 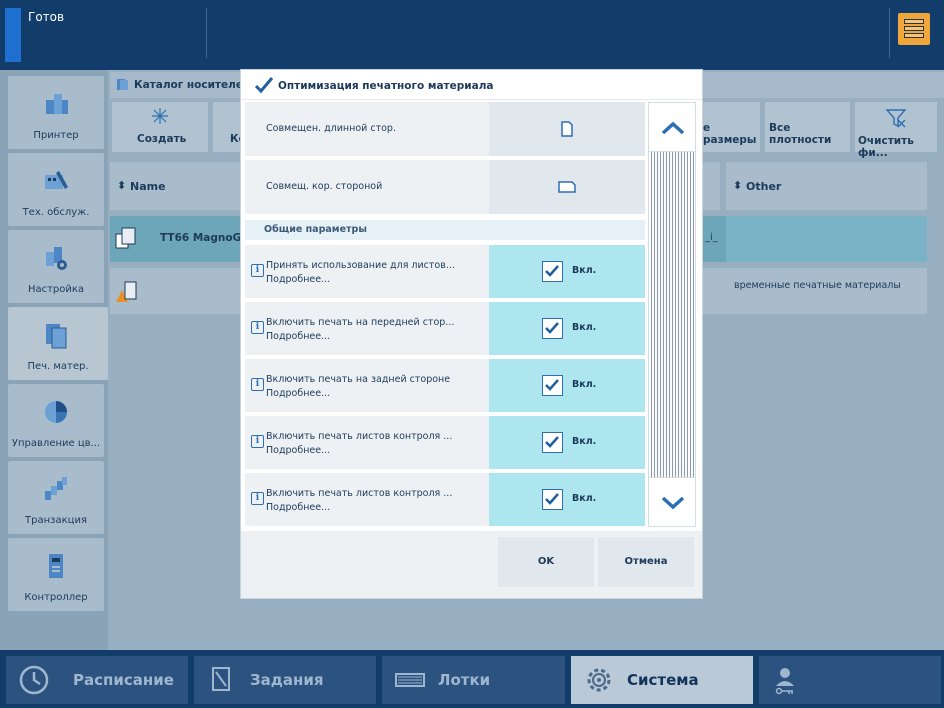 What do you see at coordinates (56, 258) in the screenshot?
I see `settings-icon` at bounding box center [56, 258].